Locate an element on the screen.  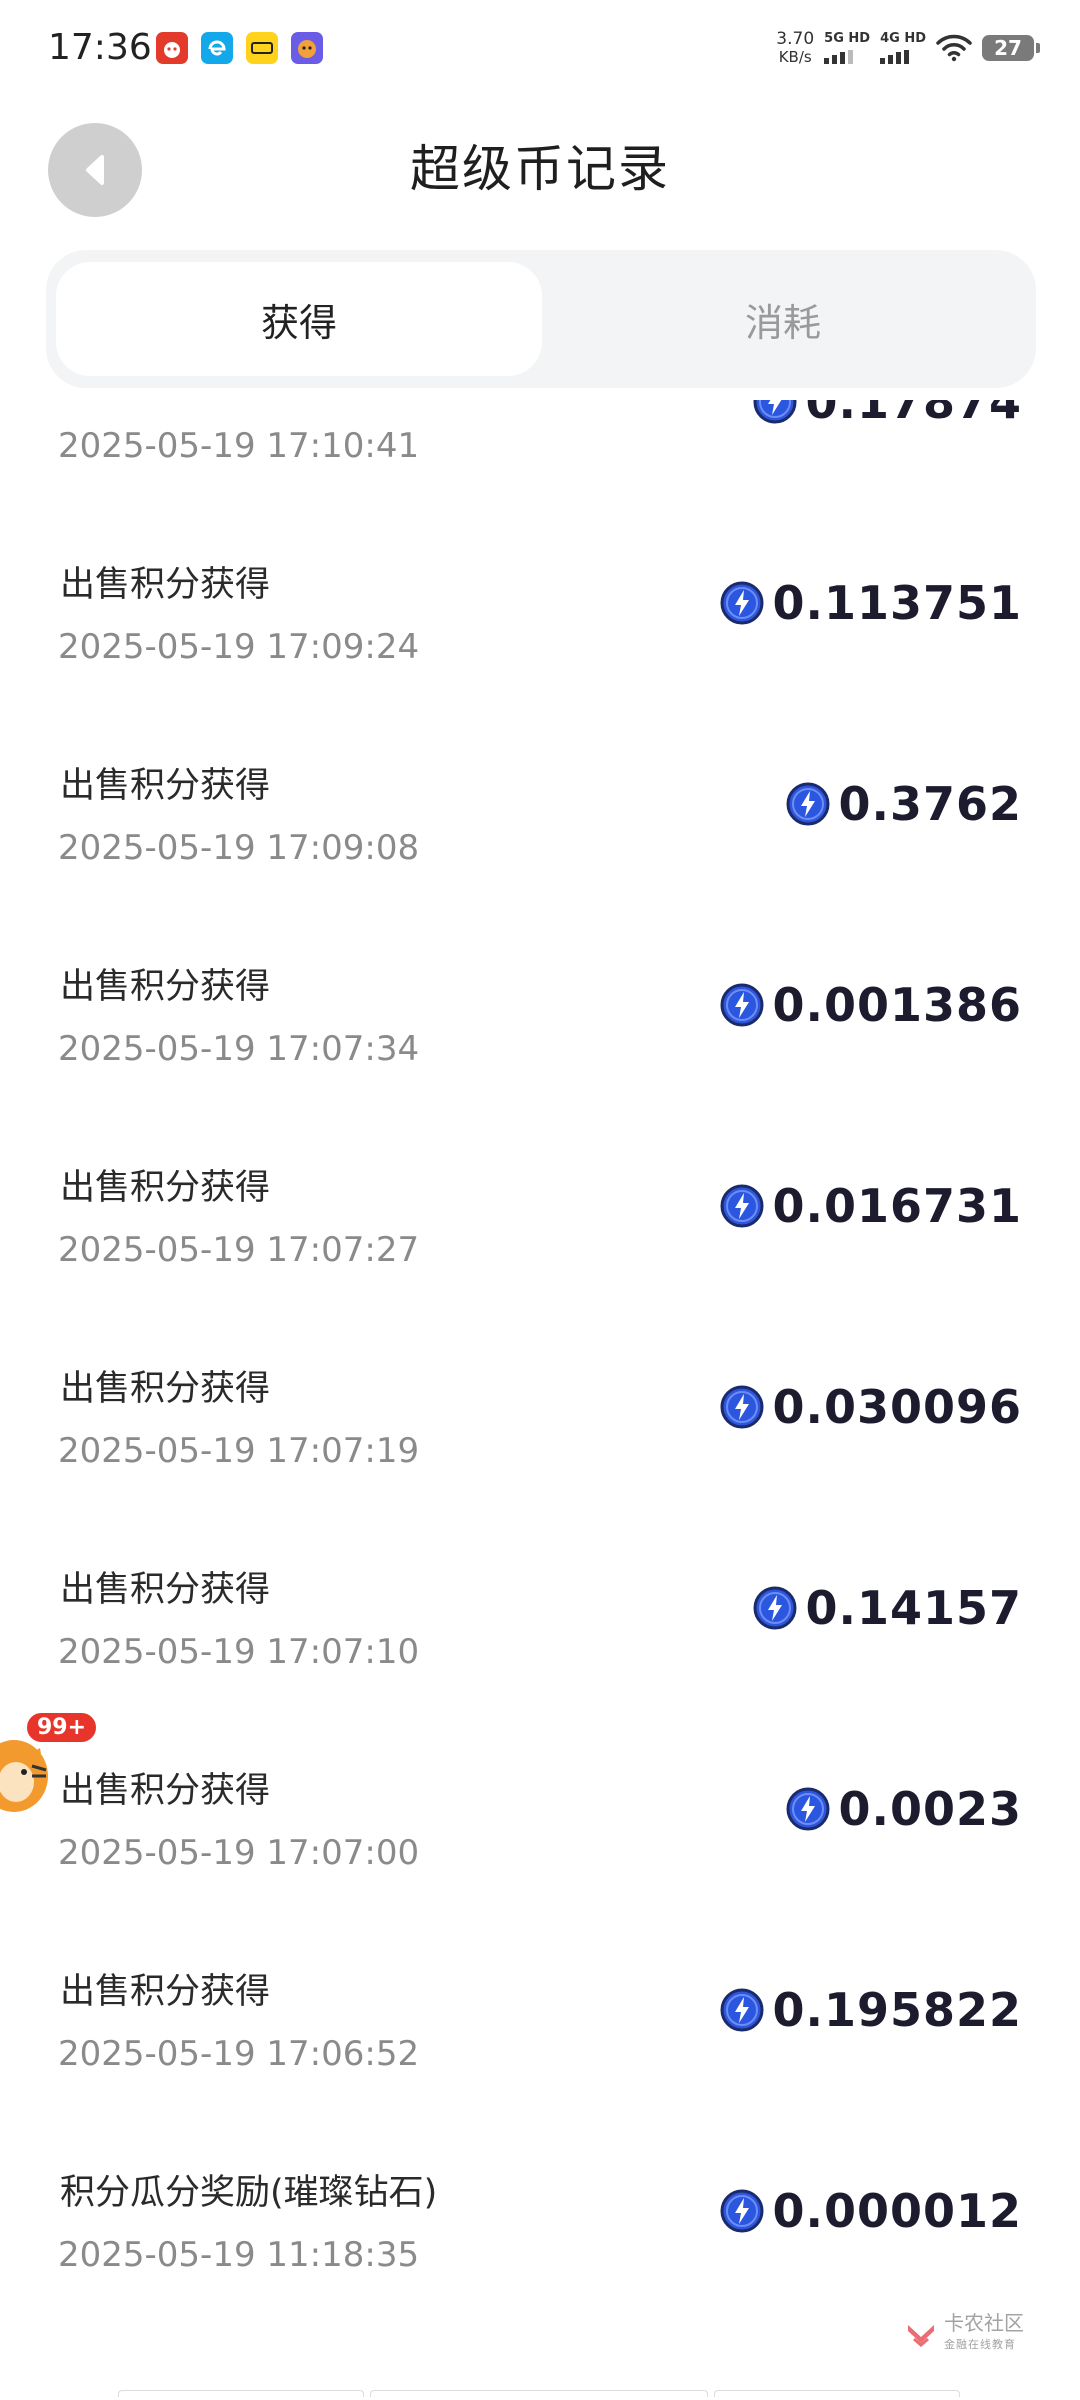
record-amount: 0.016731 is located at coordinates (871, 1206).